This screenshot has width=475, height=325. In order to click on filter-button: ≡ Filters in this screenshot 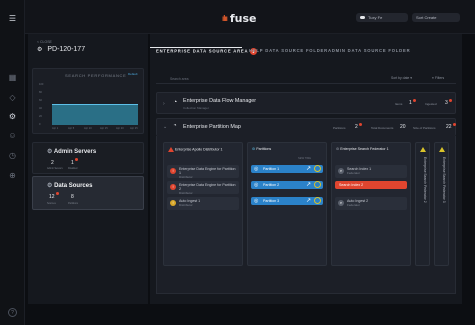, I will do `click(438, 78)`.